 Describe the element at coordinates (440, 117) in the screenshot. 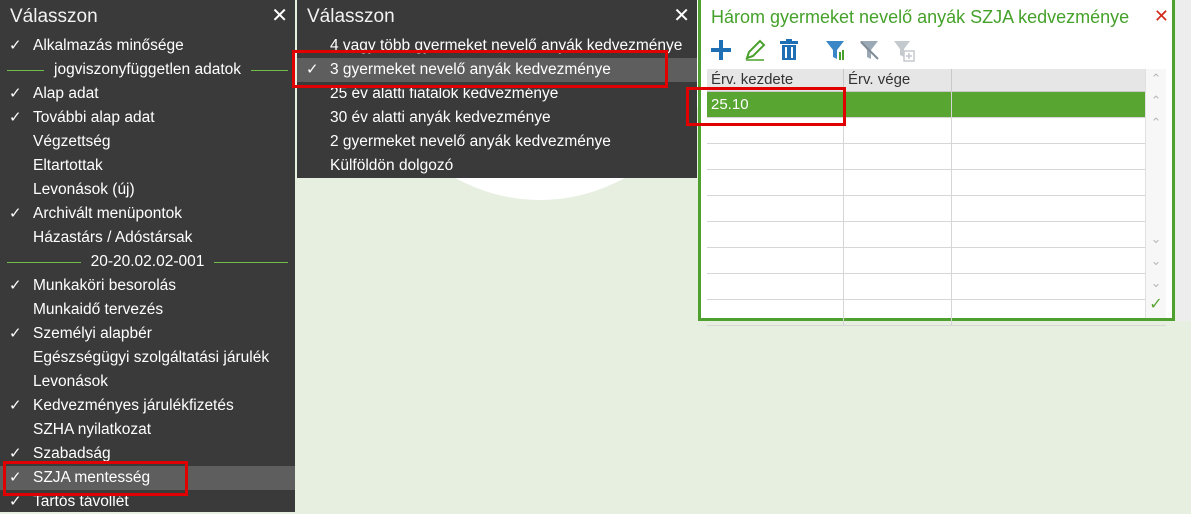

I see `menu-item-label: 30 év alatti anyák kedvezménye` at that location.